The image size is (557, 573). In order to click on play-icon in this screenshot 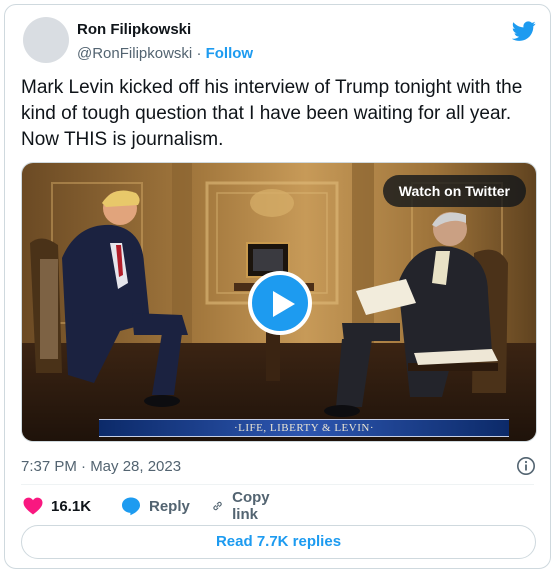, I will do `click(284, 304)`.